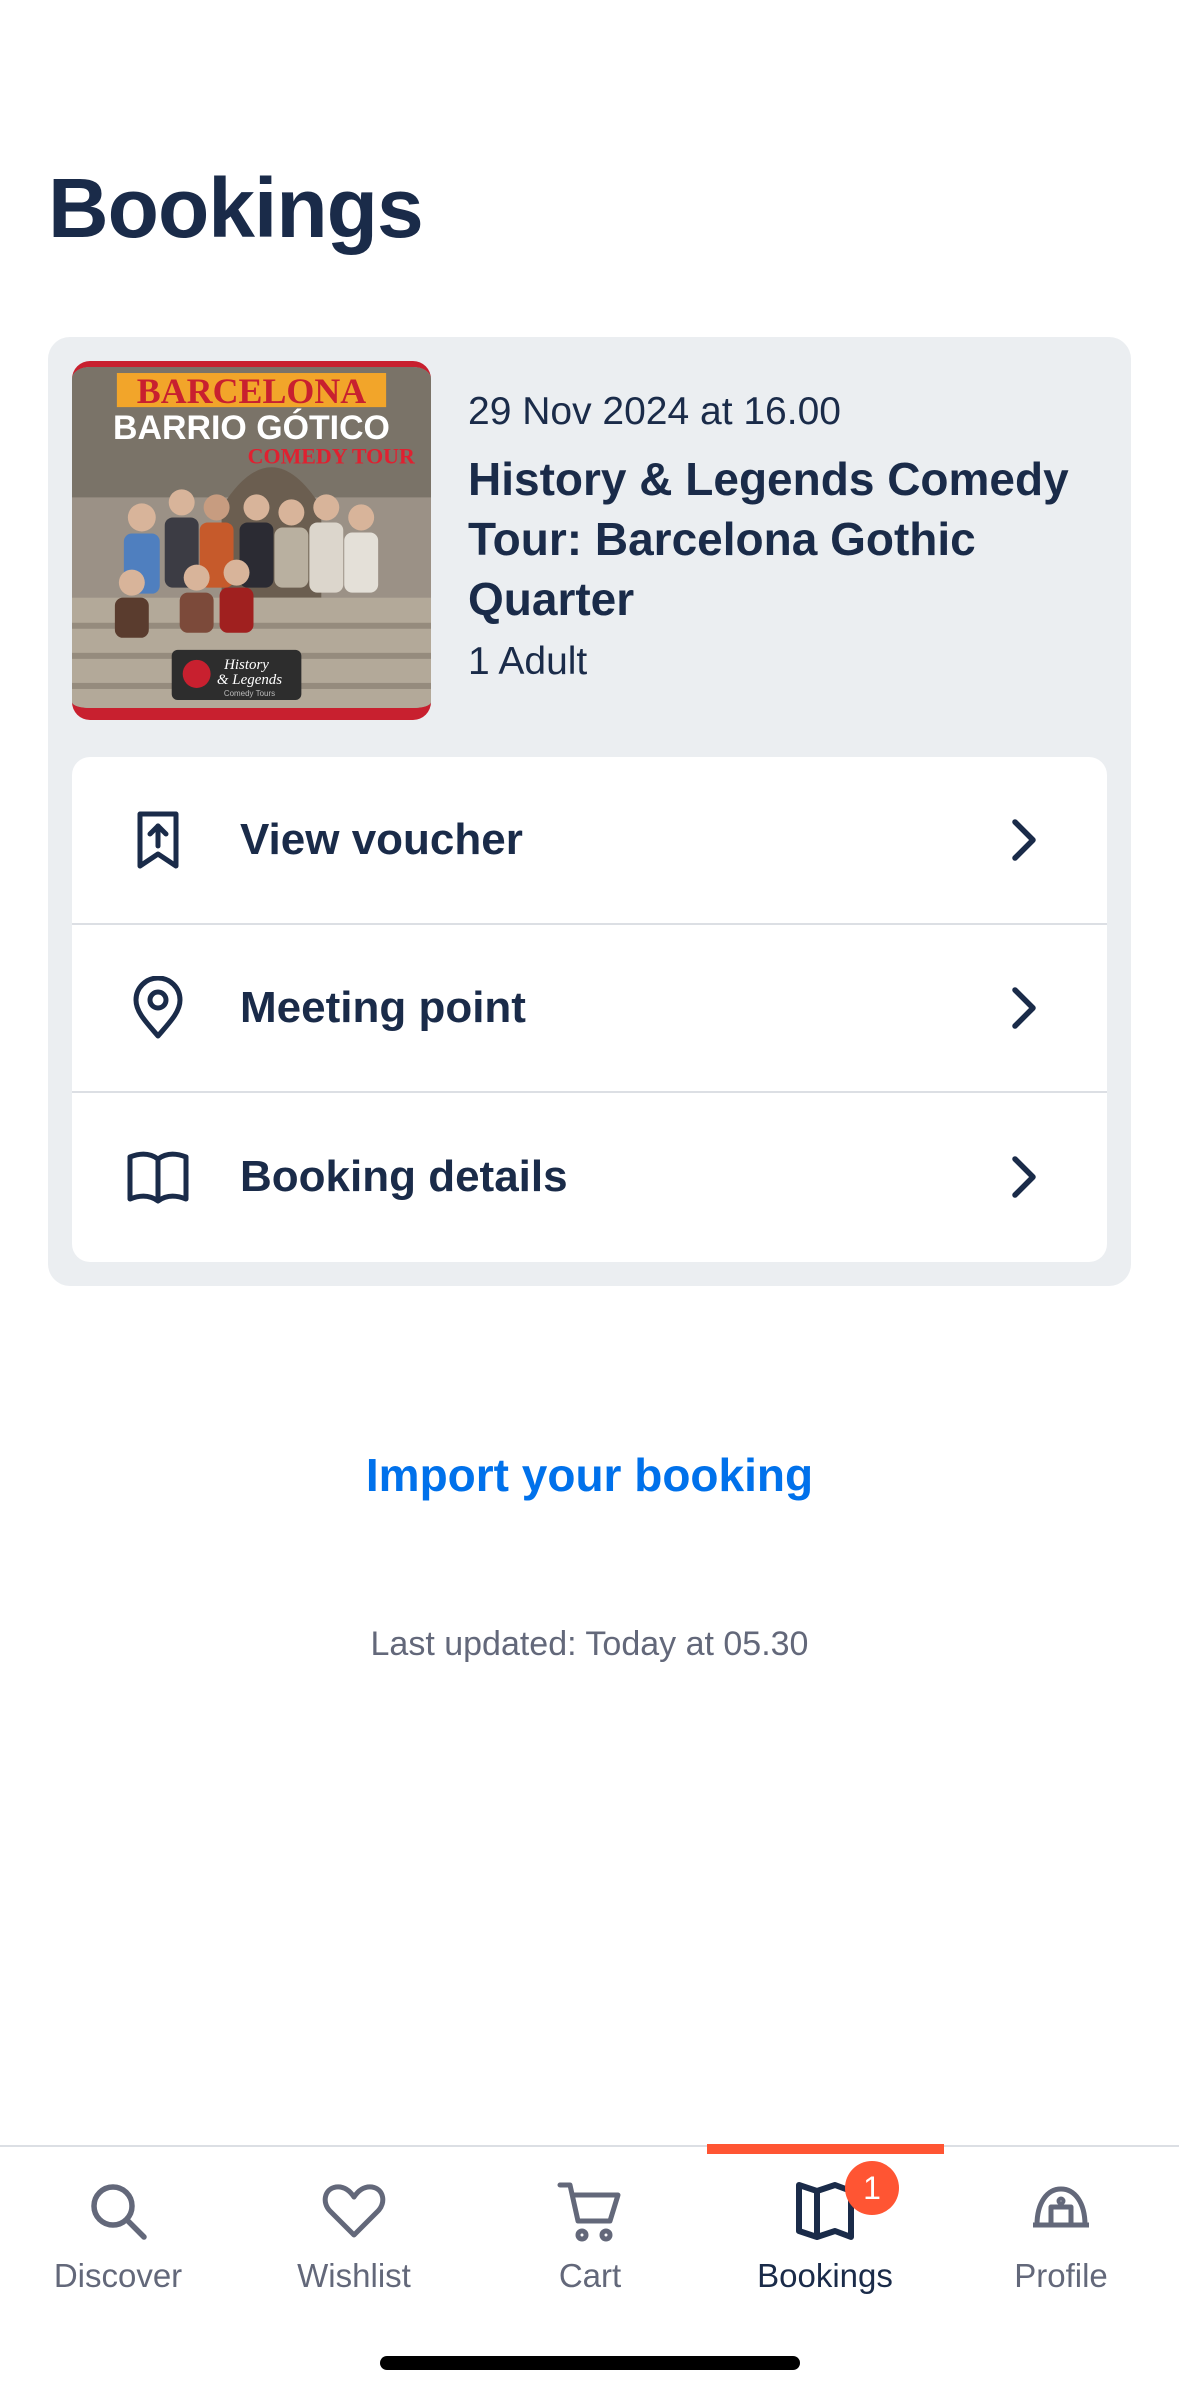 The width and height of the screenshot is (1179, 2396). Describe the element at coordinates (383, 1007) in the screenshot. I see `meeting-point-label: Meeting point` at that location.